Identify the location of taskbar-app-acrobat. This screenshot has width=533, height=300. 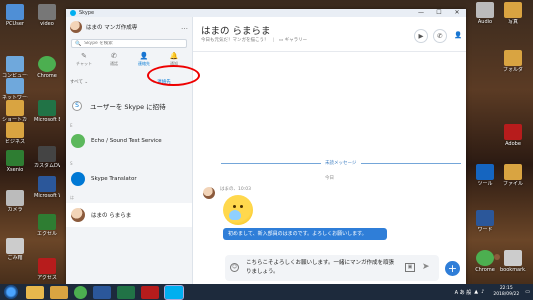
(150, 292).